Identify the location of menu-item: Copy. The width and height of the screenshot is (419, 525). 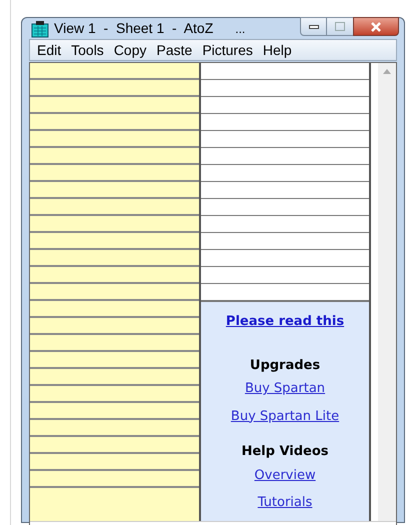
(130, 50).